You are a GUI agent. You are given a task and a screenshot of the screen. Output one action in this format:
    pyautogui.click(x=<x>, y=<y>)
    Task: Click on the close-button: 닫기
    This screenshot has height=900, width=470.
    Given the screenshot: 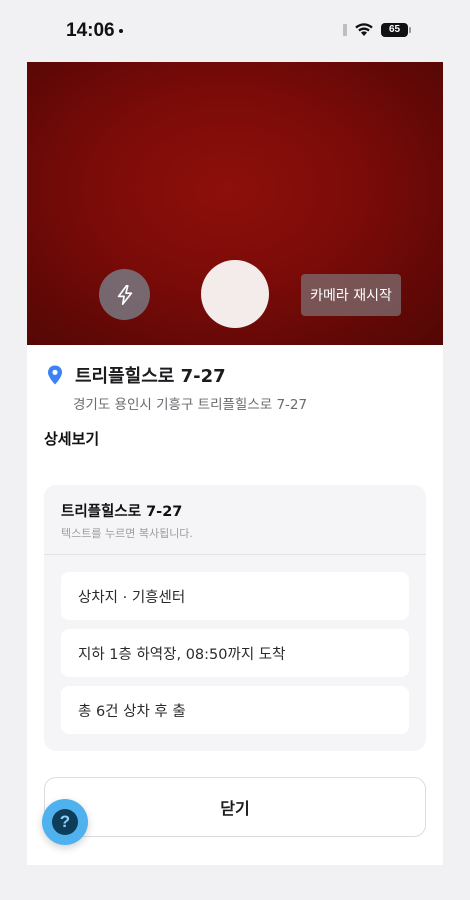 What is the action you would take?
    pyautogui.click(x=235, y=807)
    